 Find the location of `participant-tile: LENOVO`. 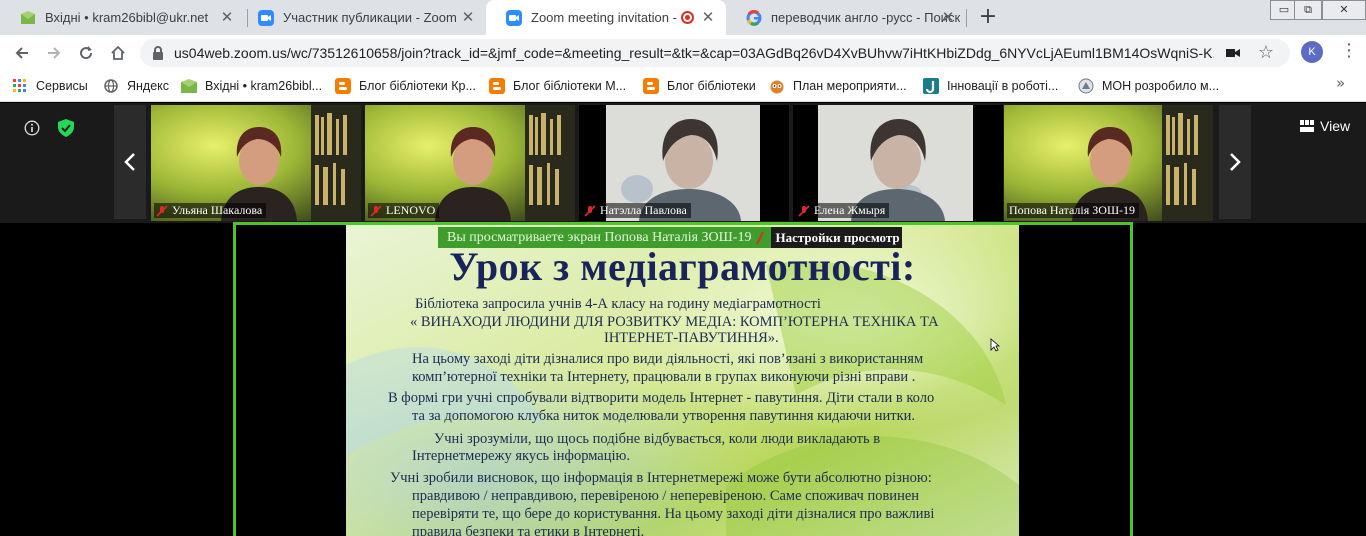

participant-tile: LENOVO is located at coordinates (470, 163).